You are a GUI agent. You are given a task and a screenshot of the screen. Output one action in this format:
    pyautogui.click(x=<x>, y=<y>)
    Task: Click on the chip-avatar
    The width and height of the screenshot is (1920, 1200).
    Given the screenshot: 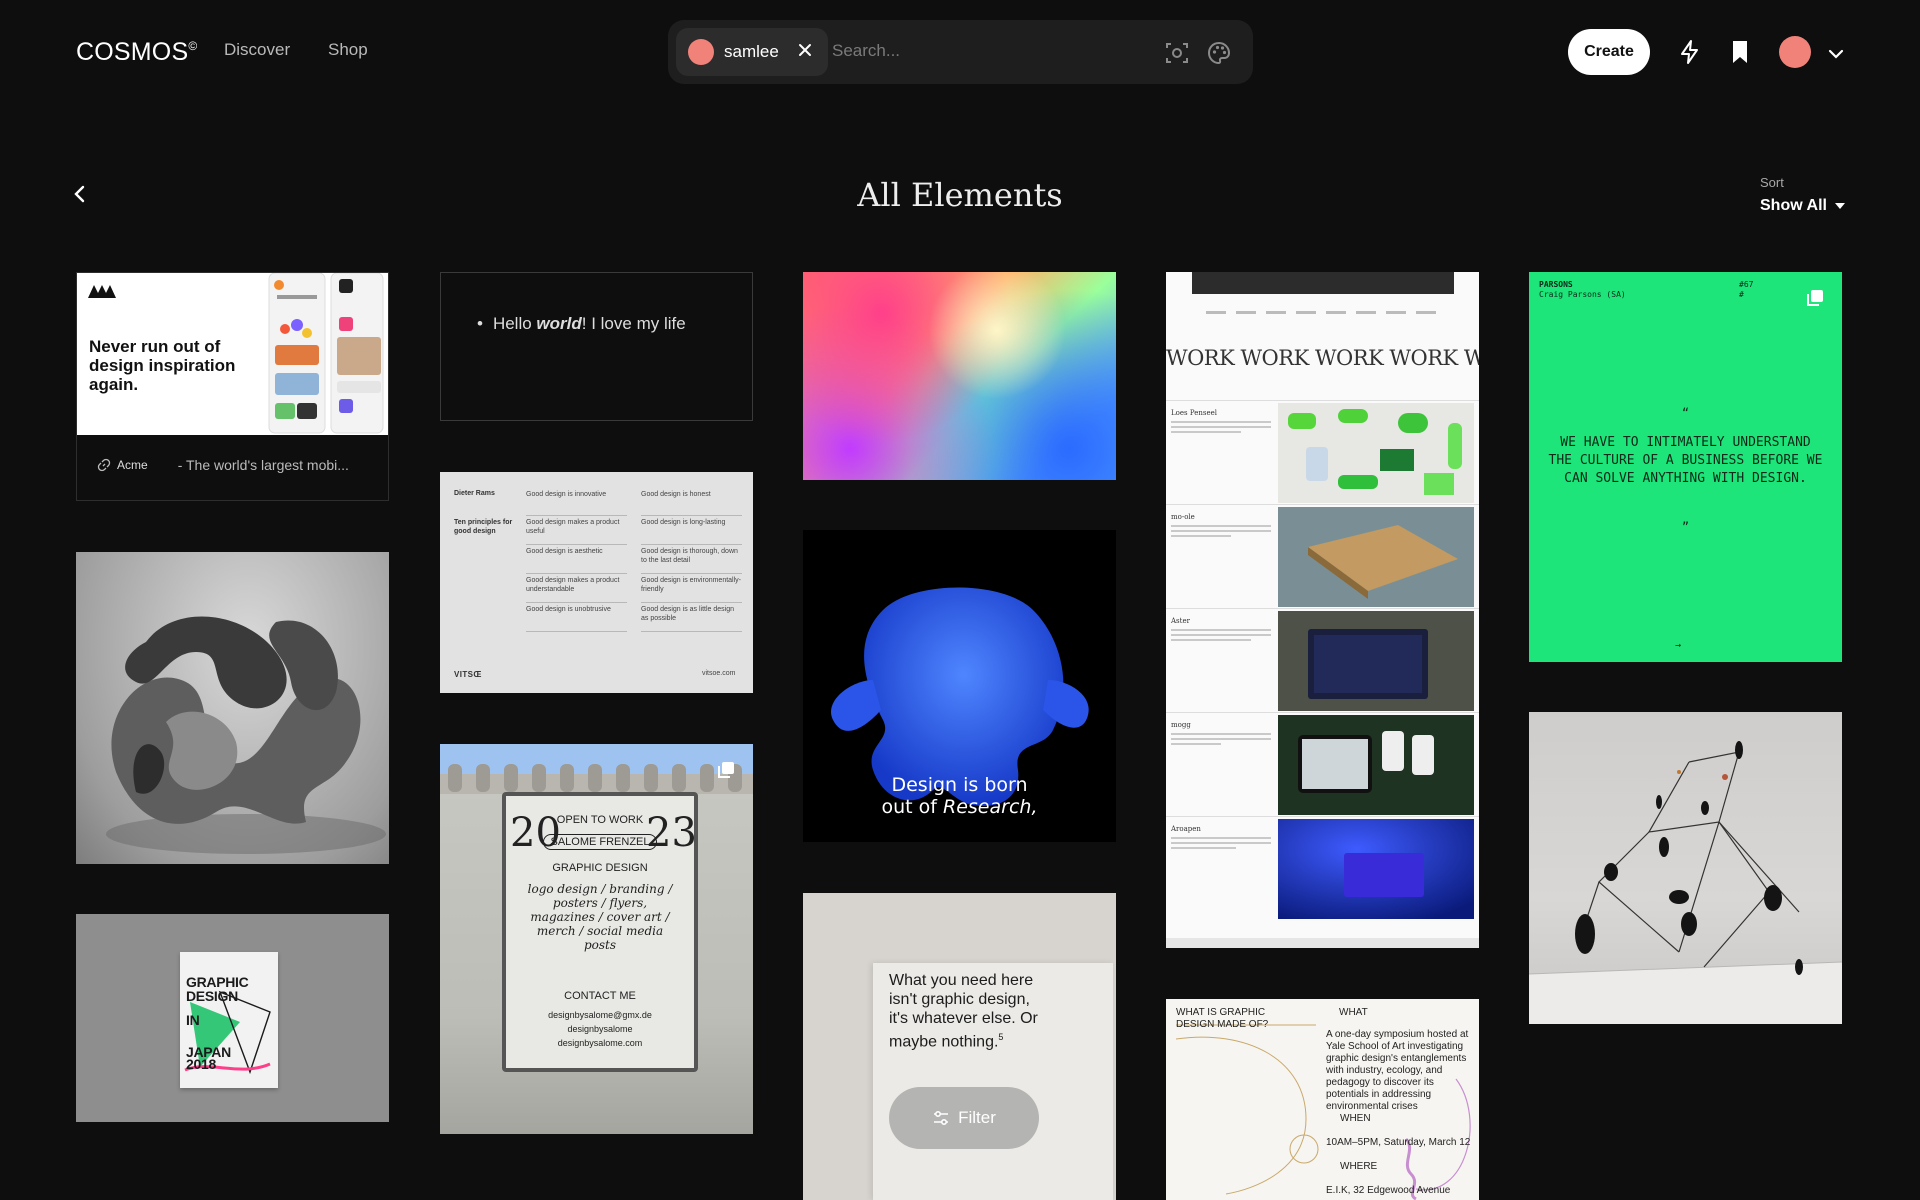 What is the action you would take?
    pyautogui.click(x=701, y=52)
    